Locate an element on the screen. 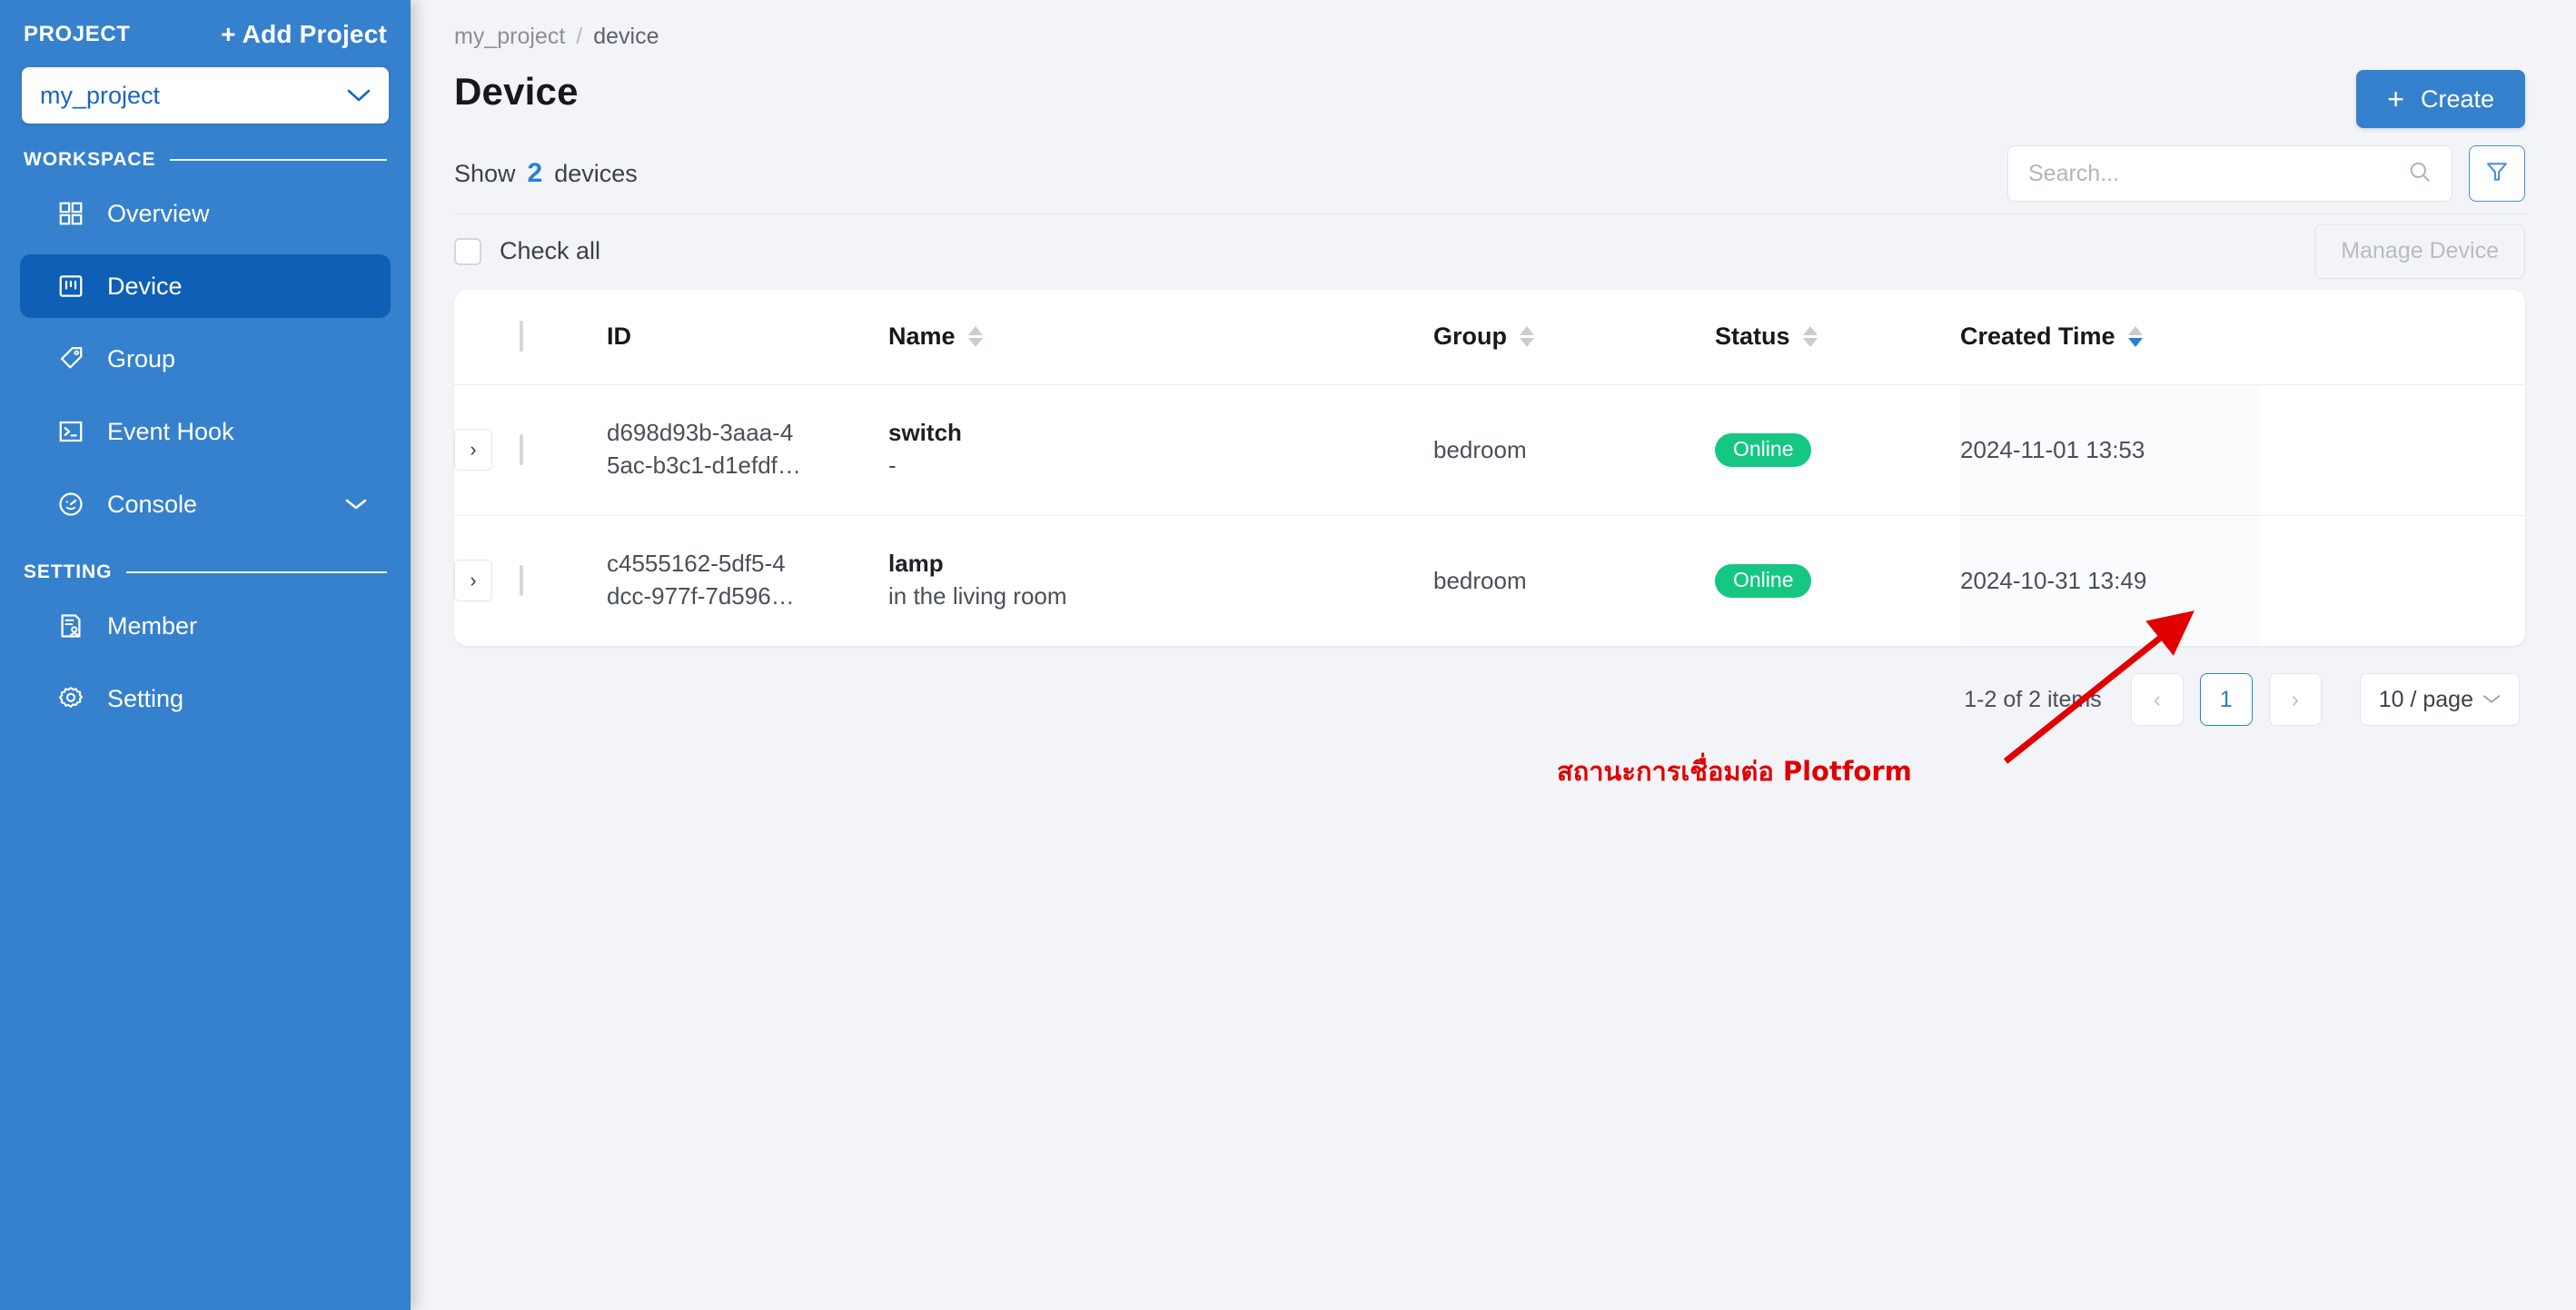  setting-label: SETTING is located at coordinates (68, 571).